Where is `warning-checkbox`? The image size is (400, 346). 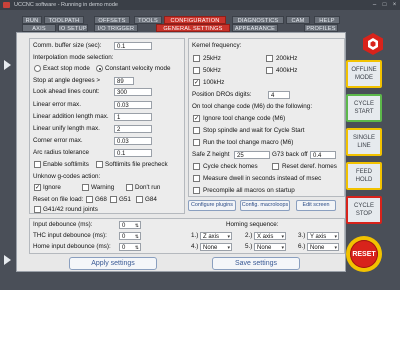
warning-checkbox is located at coordinates (85, 187).